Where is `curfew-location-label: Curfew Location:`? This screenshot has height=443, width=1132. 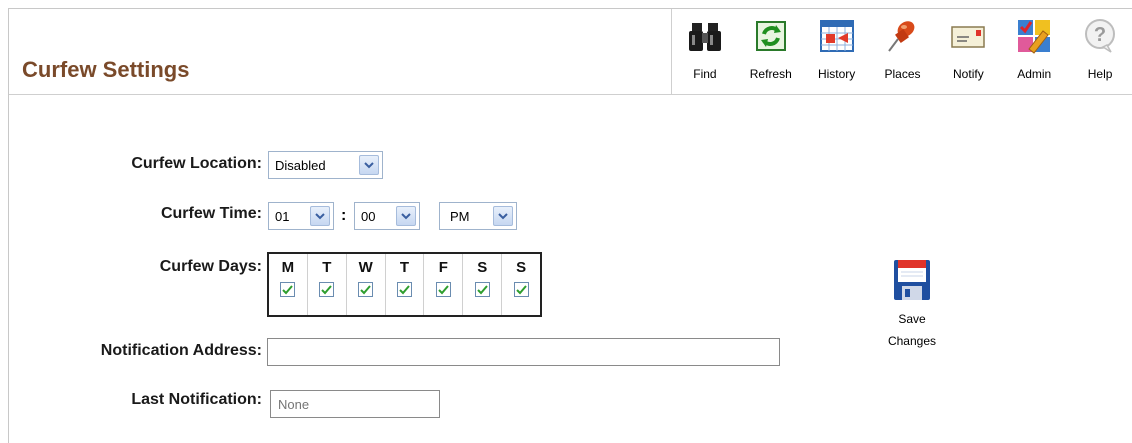
curfew-location-label: Curfew Location: is located at coordinates (196, 163).